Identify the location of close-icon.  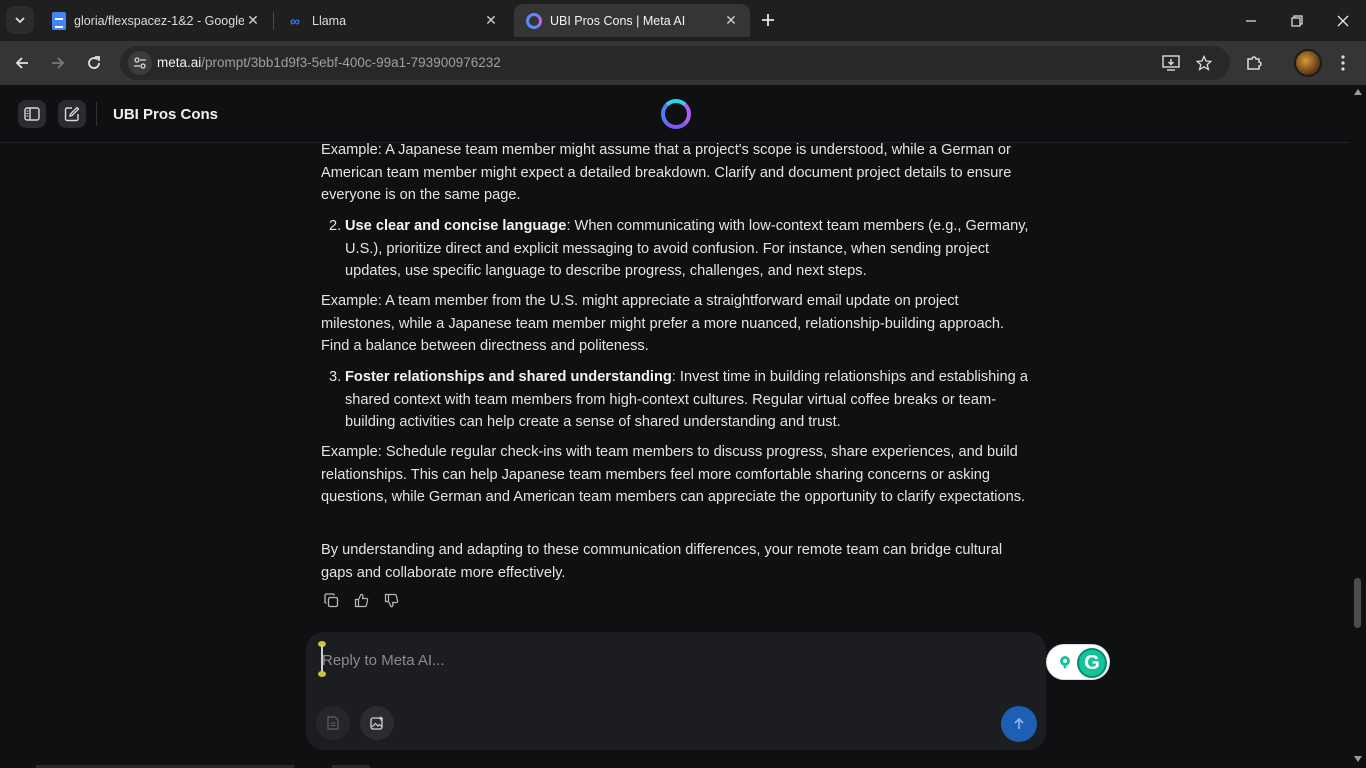
(1343, 20).